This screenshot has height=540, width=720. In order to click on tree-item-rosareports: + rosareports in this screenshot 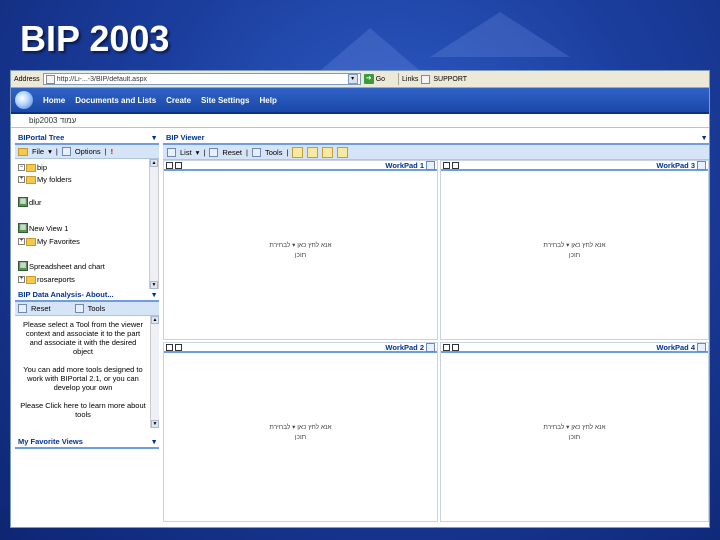, I will do `click(46, 279)`.